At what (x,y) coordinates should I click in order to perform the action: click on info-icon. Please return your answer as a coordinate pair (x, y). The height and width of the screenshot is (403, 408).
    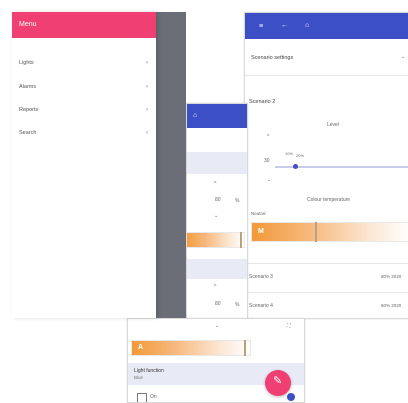
    Looking at the image, I should click on (291, 397).